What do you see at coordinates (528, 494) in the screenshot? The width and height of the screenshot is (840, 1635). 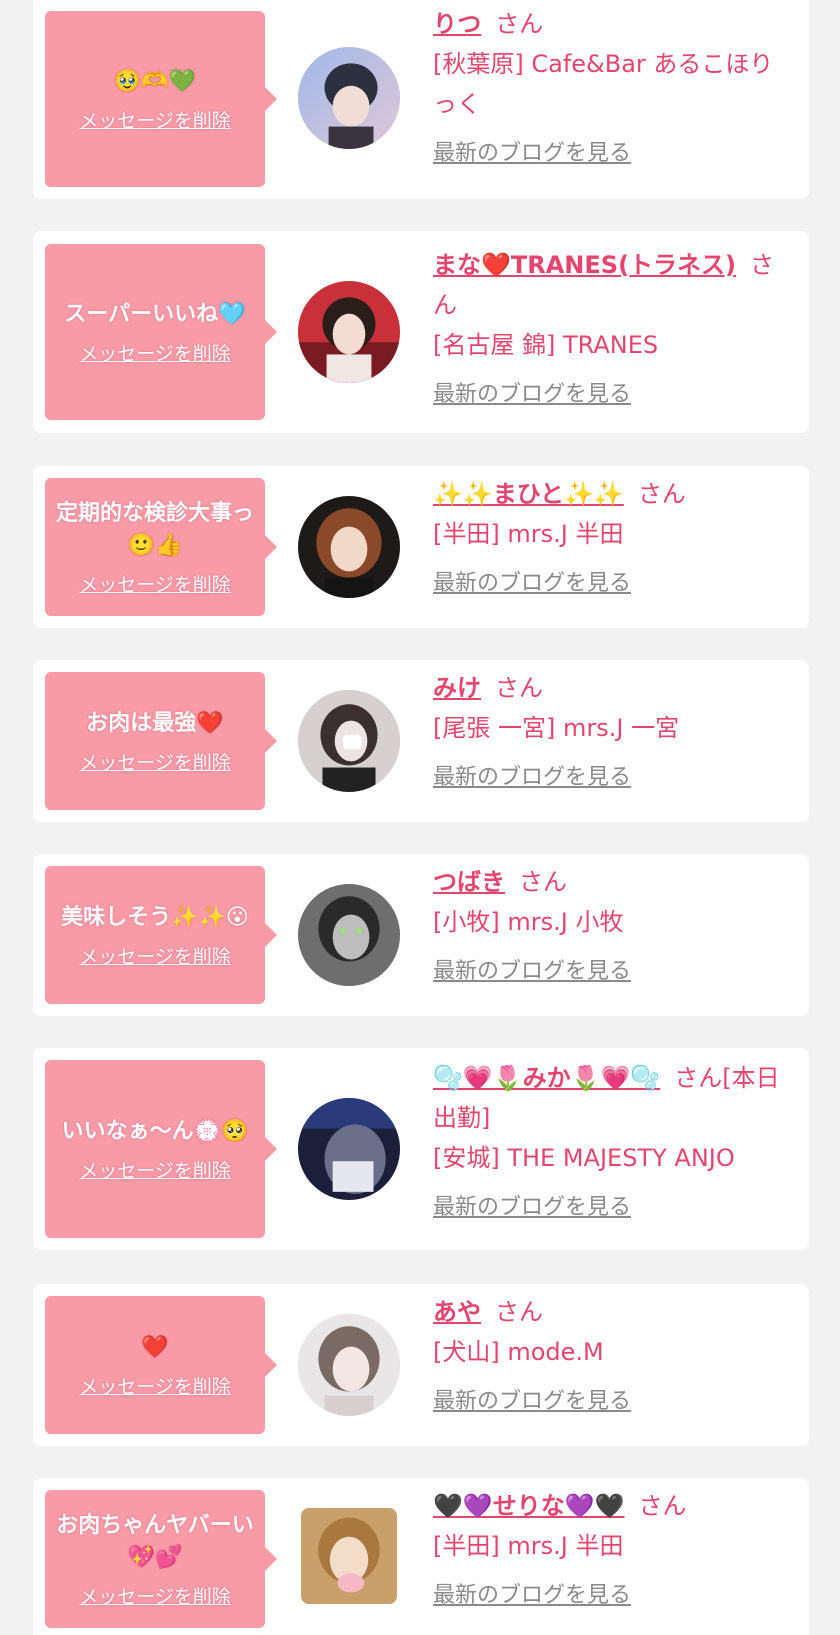 I see `cast-name-link: ✨✨まひと✨✨` at bounding box center [528, 494].